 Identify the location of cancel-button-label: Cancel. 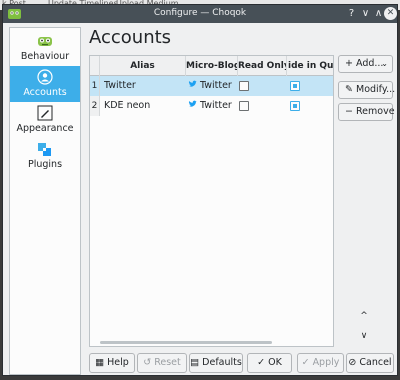
(375, 362).